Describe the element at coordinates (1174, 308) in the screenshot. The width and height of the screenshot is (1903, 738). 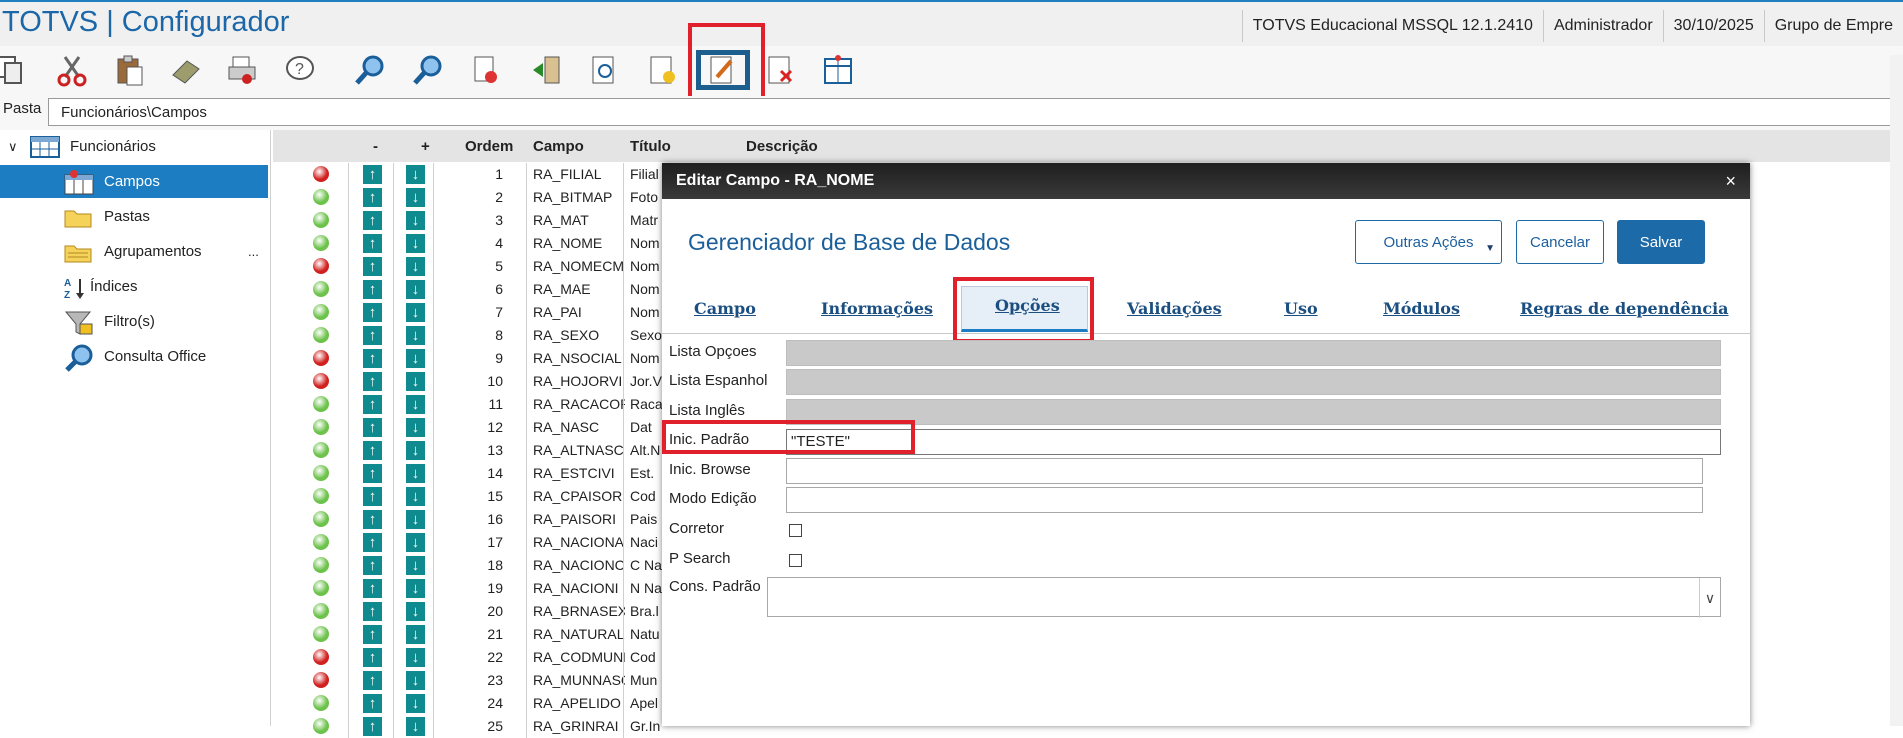
I see `tab-validacoes: Validações` at that location.